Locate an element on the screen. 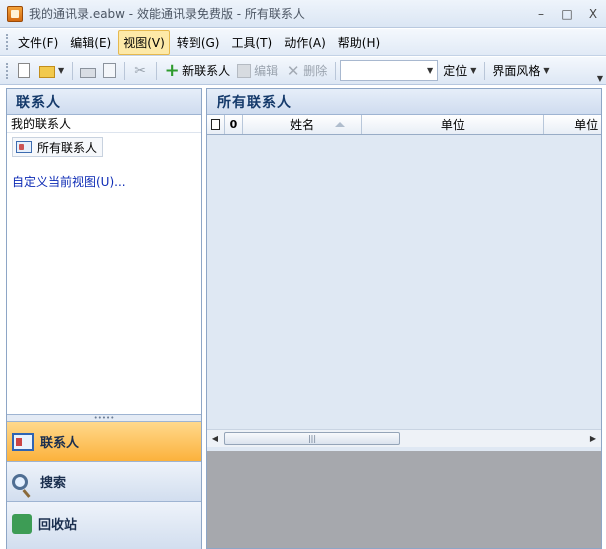 Image resolution: width=606 pixels, height=549 pixels. pane-splitter: ••••• is located at coordinates (104, 418).